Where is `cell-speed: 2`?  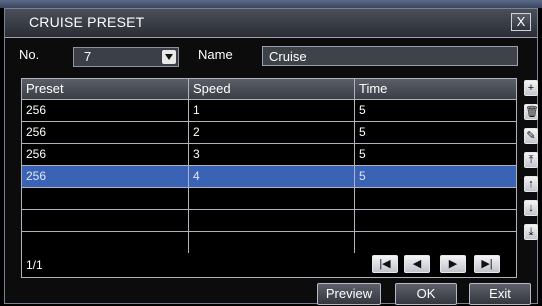 cell-speed: 2 is located at coordinates (271, 132).